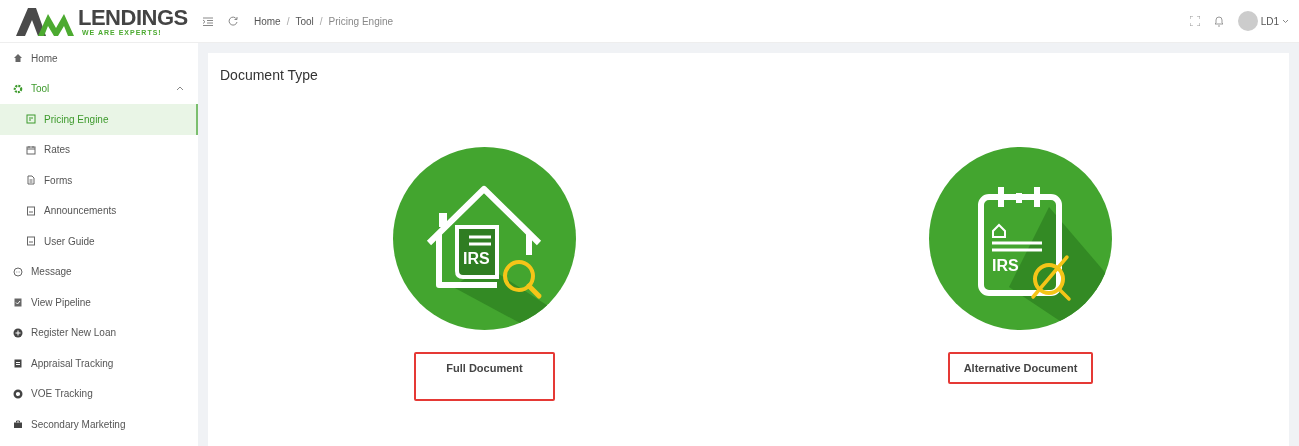 The image size is (1299, 446). I want to click on breadcrumb-link: Tool, so click(304, 21).